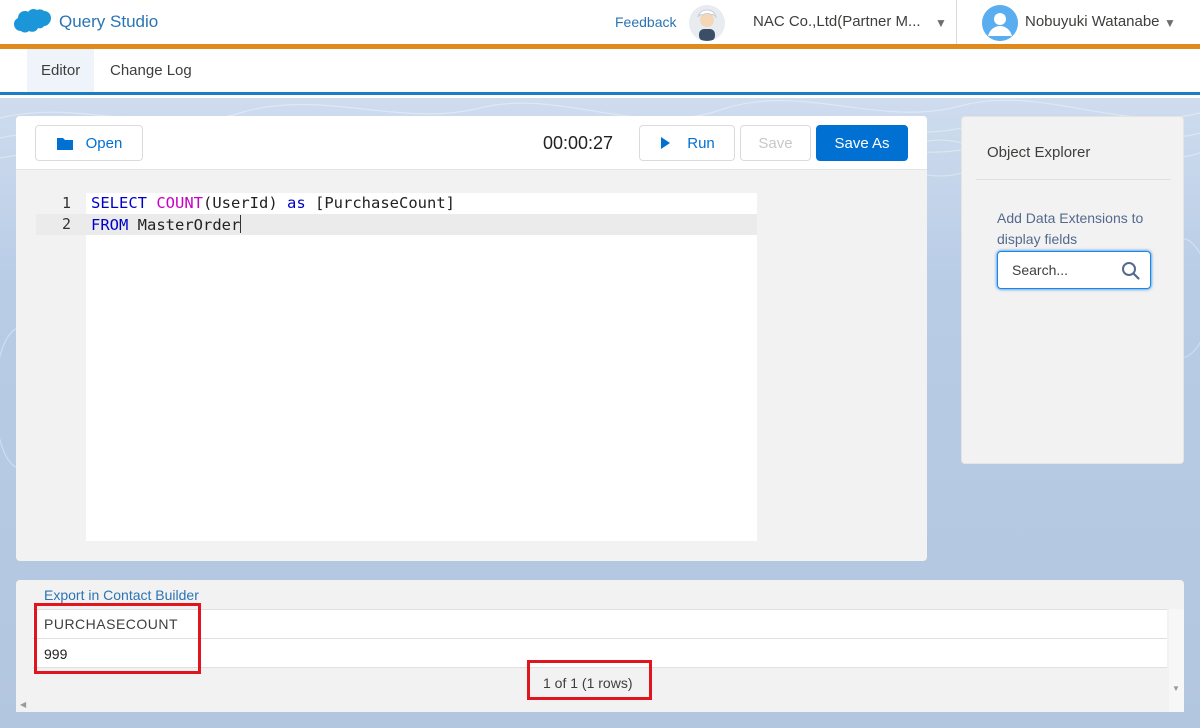  Describe the element at coordinates (151, 70) in the screenshot. I see `tab-change-log: Change Log` at that location.